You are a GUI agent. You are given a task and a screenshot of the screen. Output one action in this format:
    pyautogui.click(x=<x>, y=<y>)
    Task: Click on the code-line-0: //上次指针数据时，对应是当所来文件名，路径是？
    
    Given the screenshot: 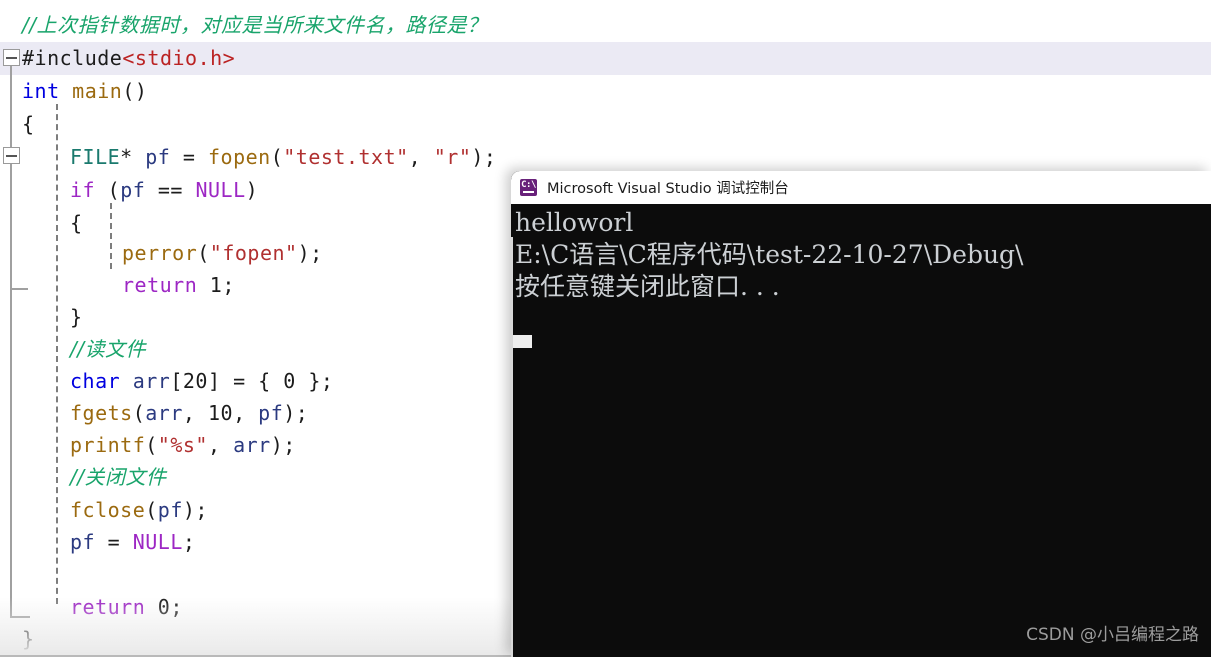 What is the action you would take?
    pyautogui.click(x=605, y=18)
    